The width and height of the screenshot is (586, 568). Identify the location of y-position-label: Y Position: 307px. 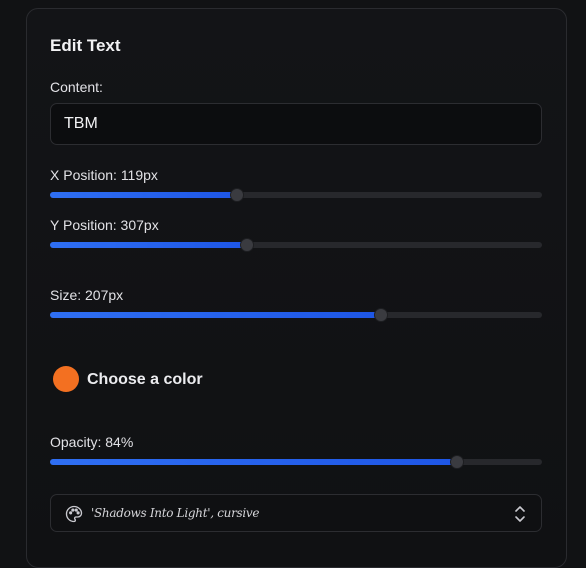
(104, 225).